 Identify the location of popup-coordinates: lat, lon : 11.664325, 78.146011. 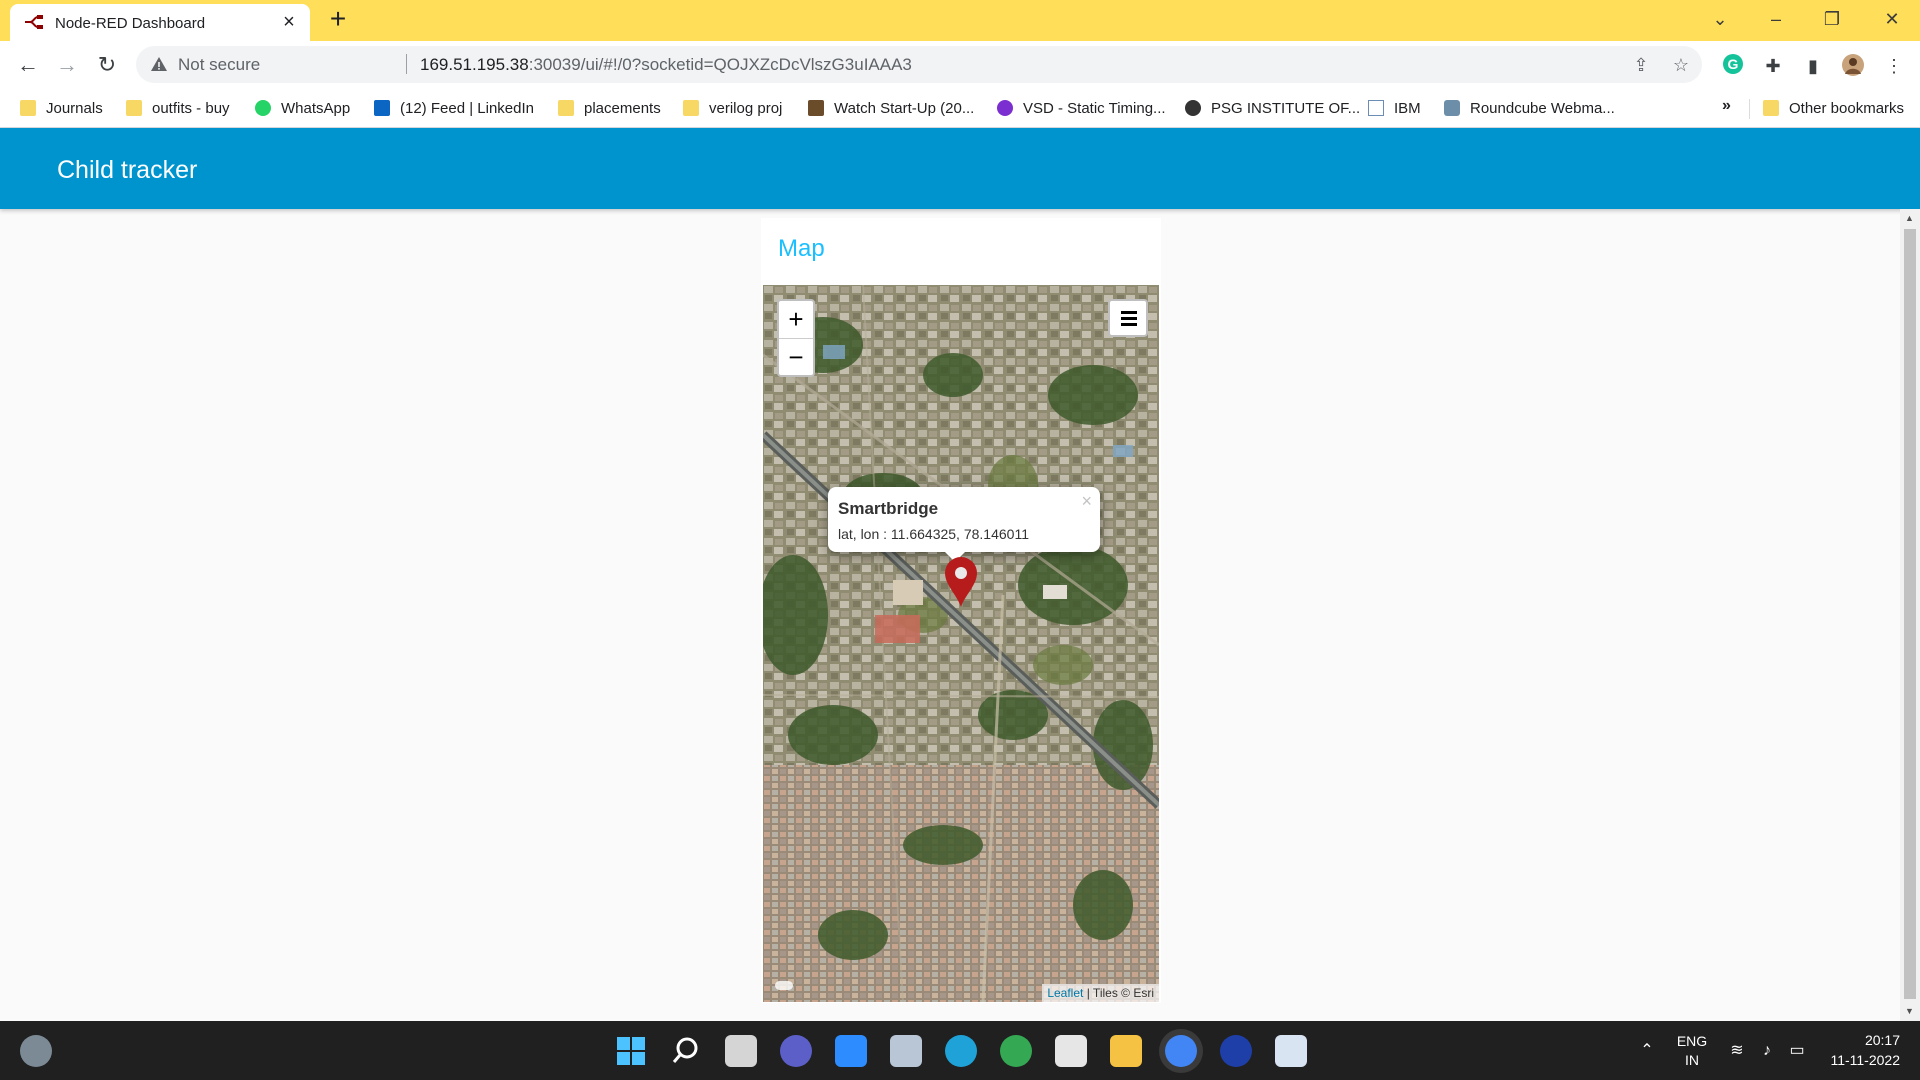
(933, 534).